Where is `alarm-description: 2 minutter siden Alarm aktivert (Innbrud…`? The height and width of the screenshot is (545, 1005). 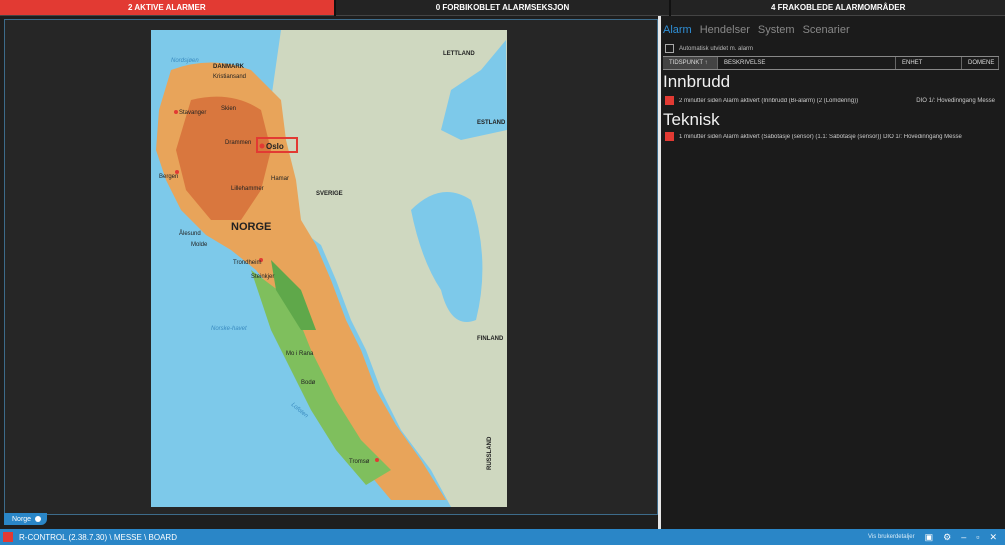 alarm-description: 2 minutter siden Alarm aktivert (Innbrud… is located at coordinates (769, 100).